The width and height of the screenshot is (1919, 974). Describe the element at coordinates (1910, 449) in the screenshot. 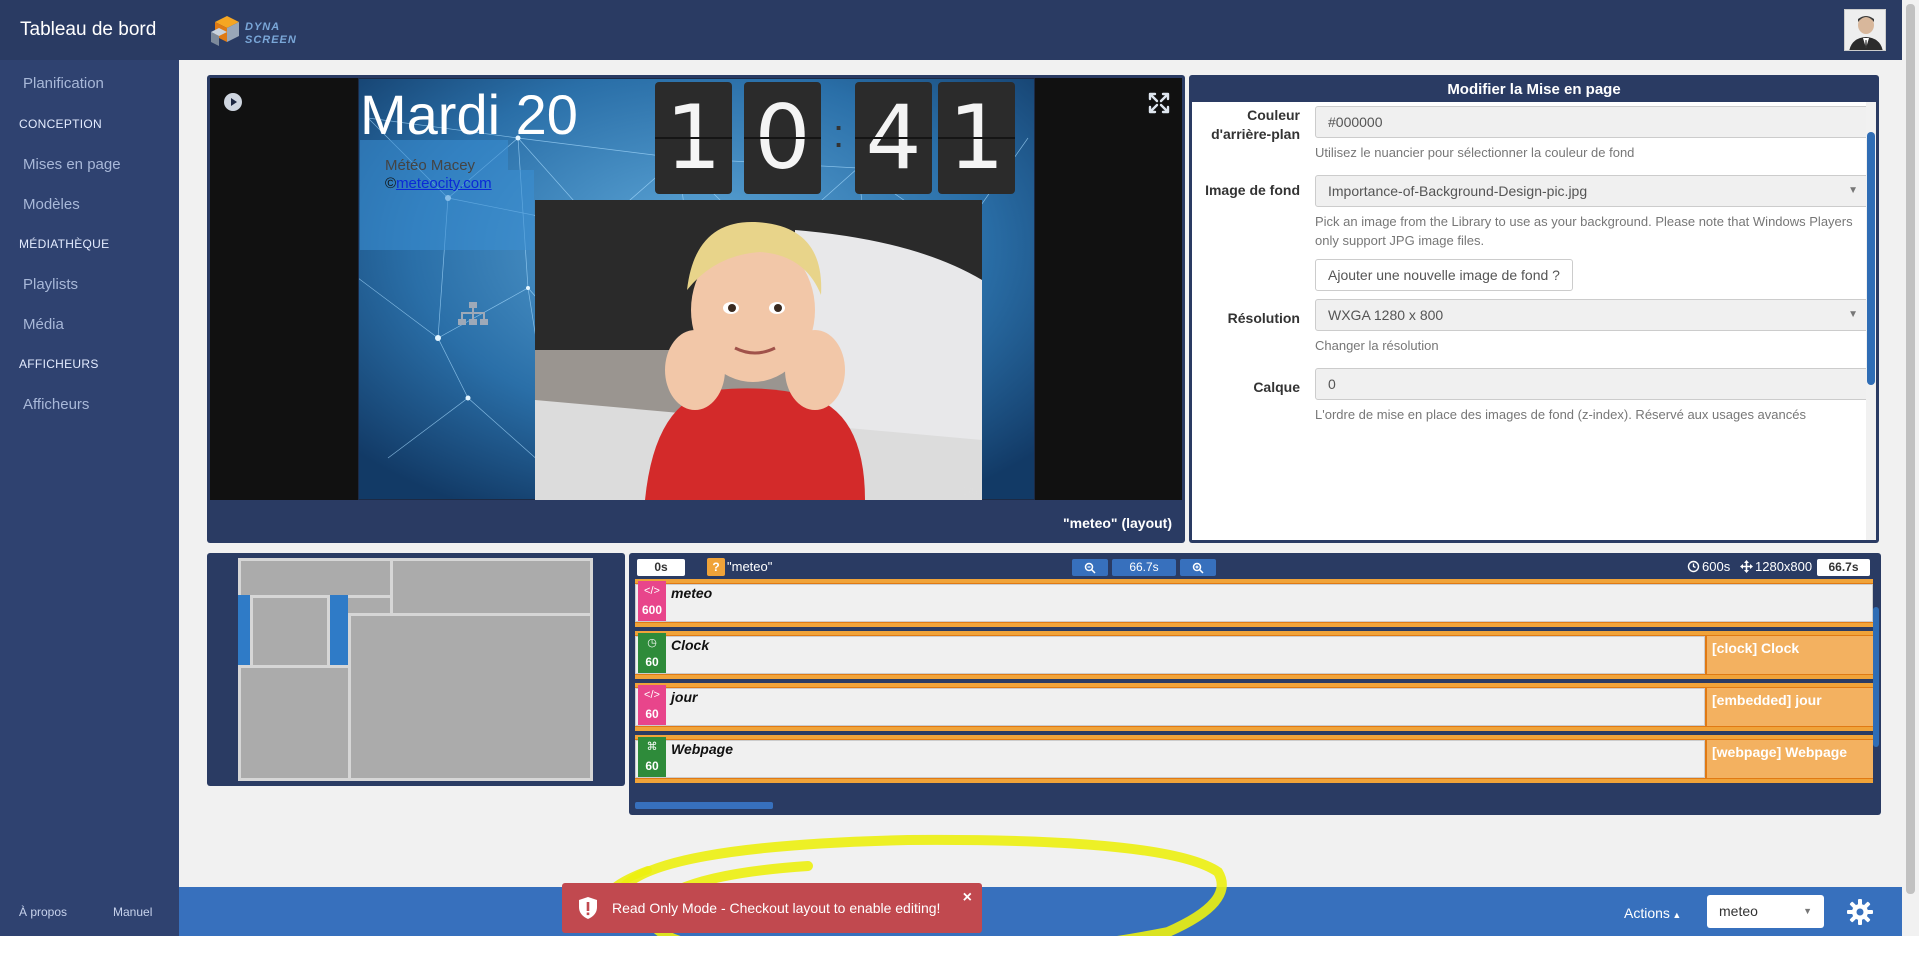

I see `page-scrollbar-thumb` at that location.